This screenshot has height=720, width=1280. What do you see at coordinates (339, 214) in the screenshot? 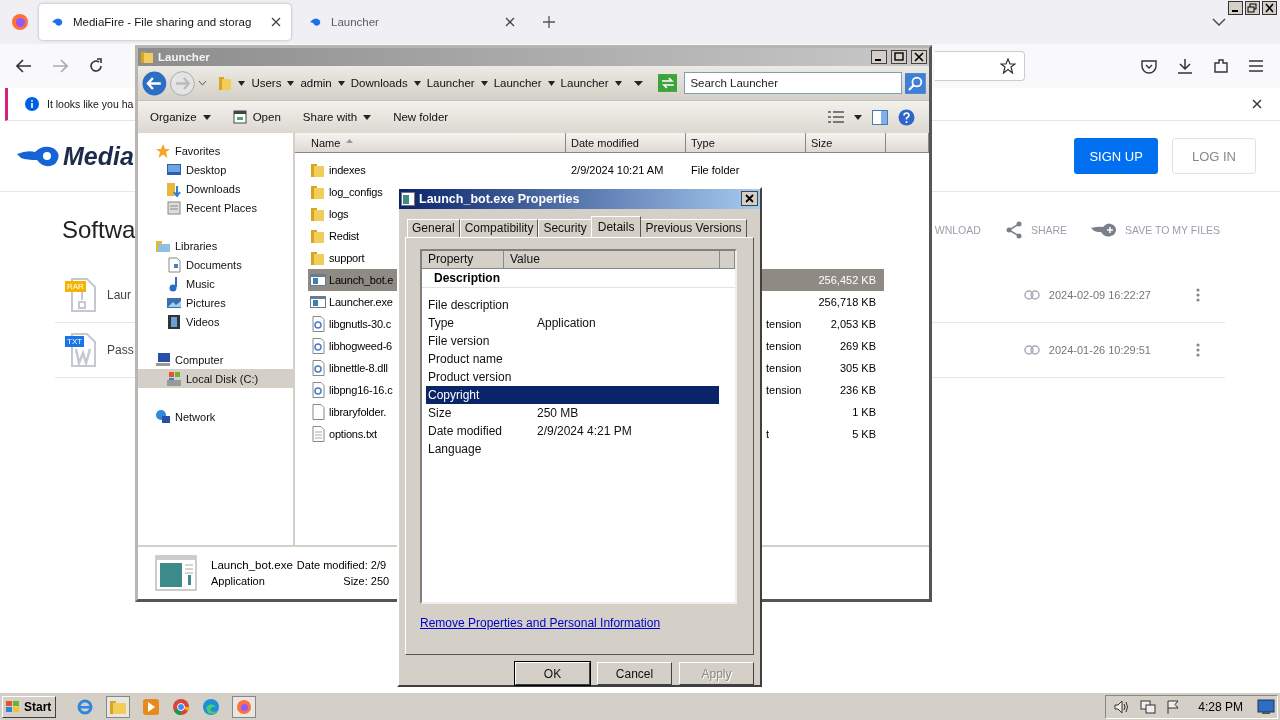
I see `file-name: logs` at bounding box center [339, 214].